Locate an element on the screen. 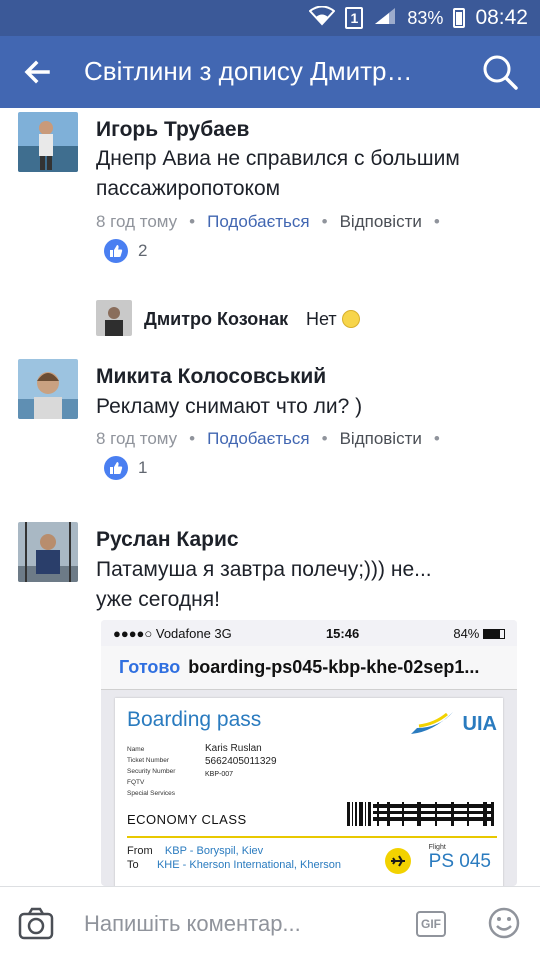  passenger-name: Karis Ruslan is located at coordinates (233, 748).